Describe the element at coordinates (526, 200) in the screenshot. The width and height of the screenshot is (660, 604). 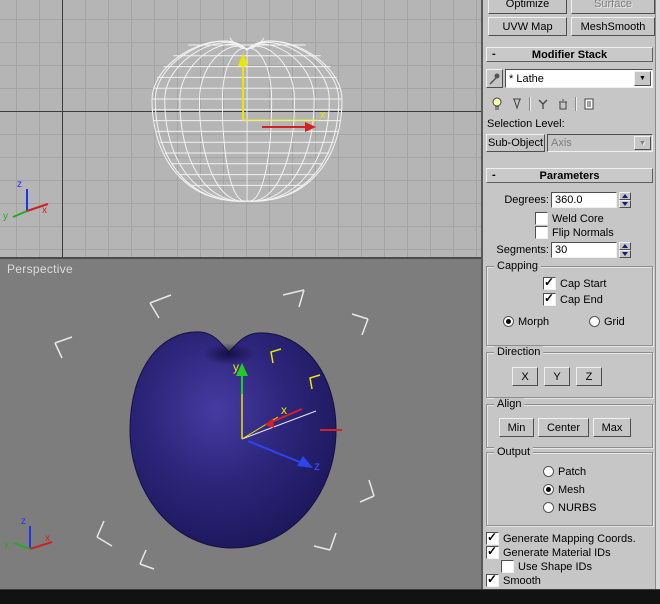
I see `degrees-label: Degrees:` at that location.